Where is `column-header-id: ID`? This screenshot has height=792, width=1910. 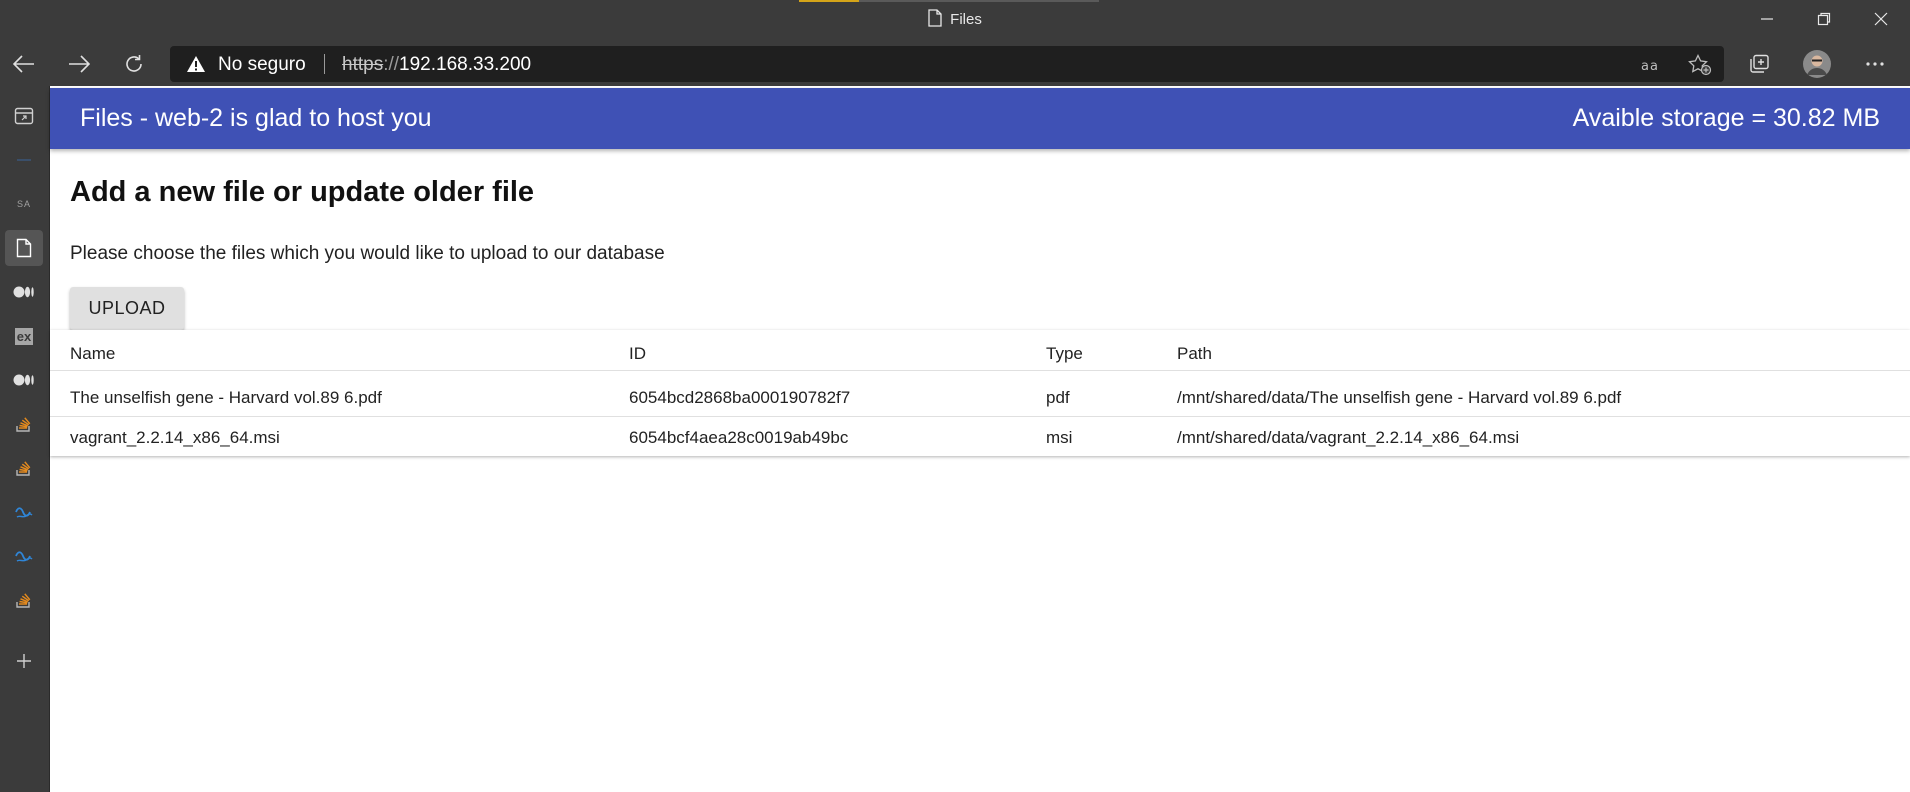
column-header-id: ID is located at coordinates (637, 353).